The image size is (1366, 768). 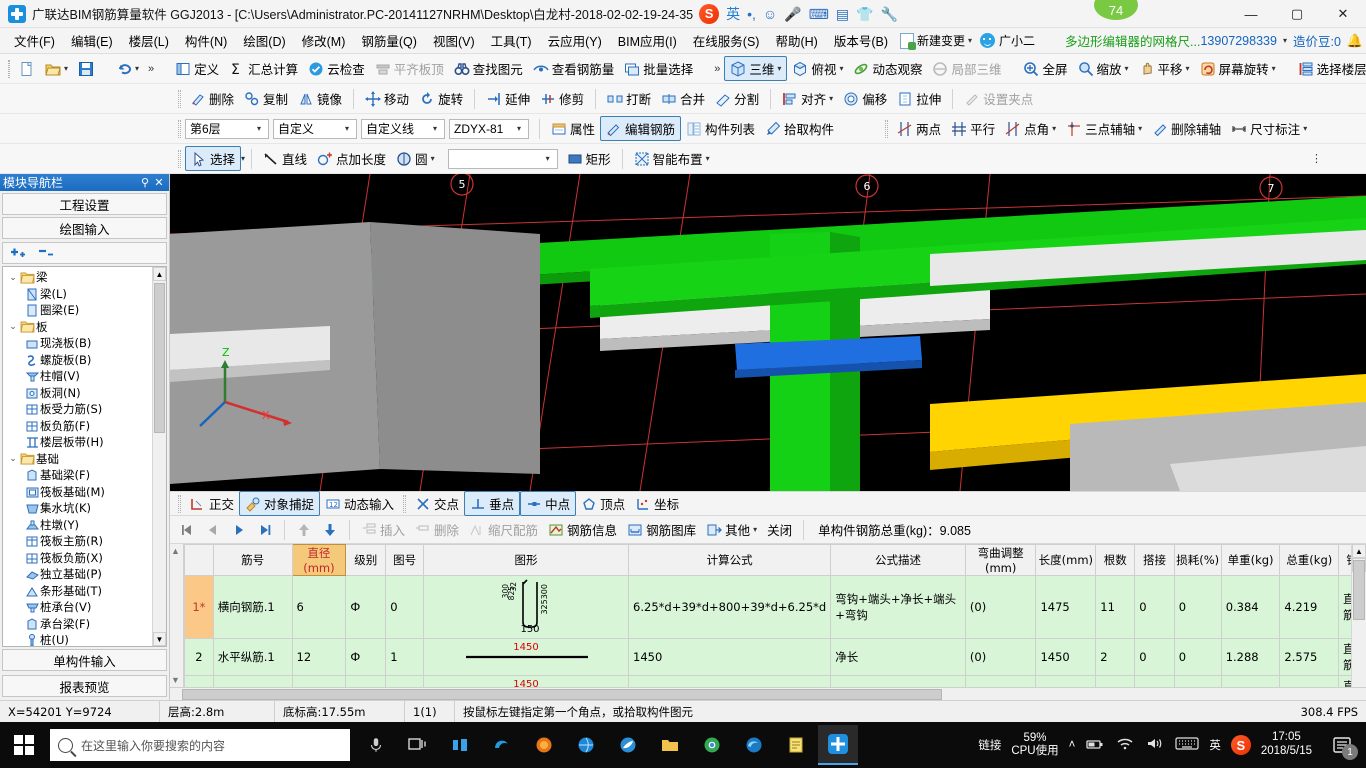 I want to click on close-panel-button: 关闭, so click(x=779, y=529).